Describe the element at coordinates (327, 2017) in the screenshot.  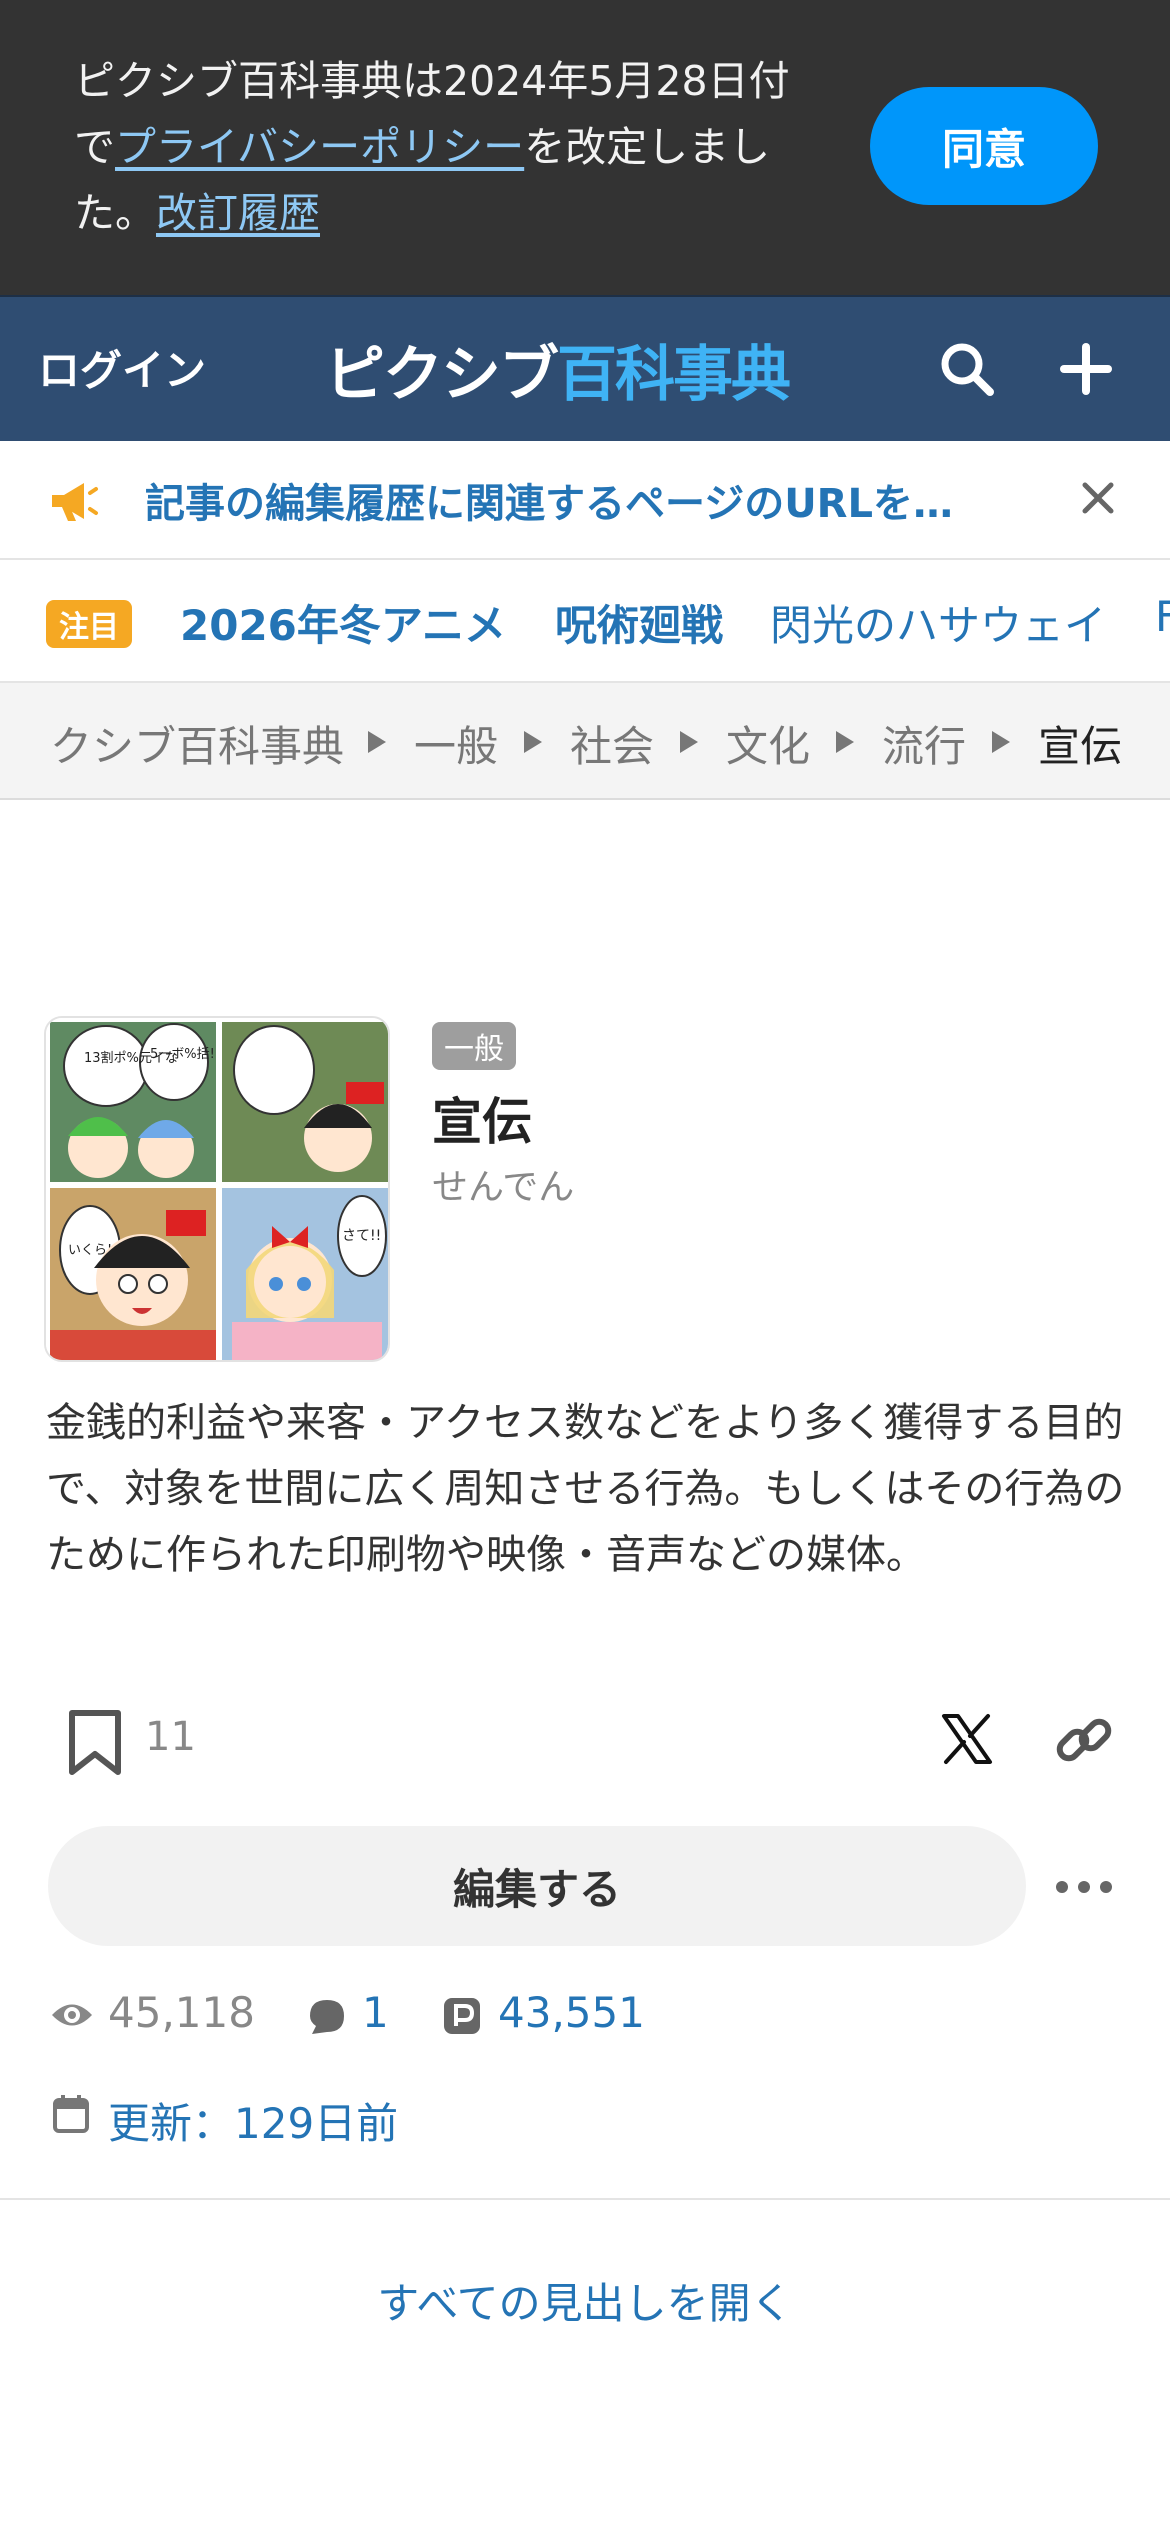
I see `comment-icon` at that location.